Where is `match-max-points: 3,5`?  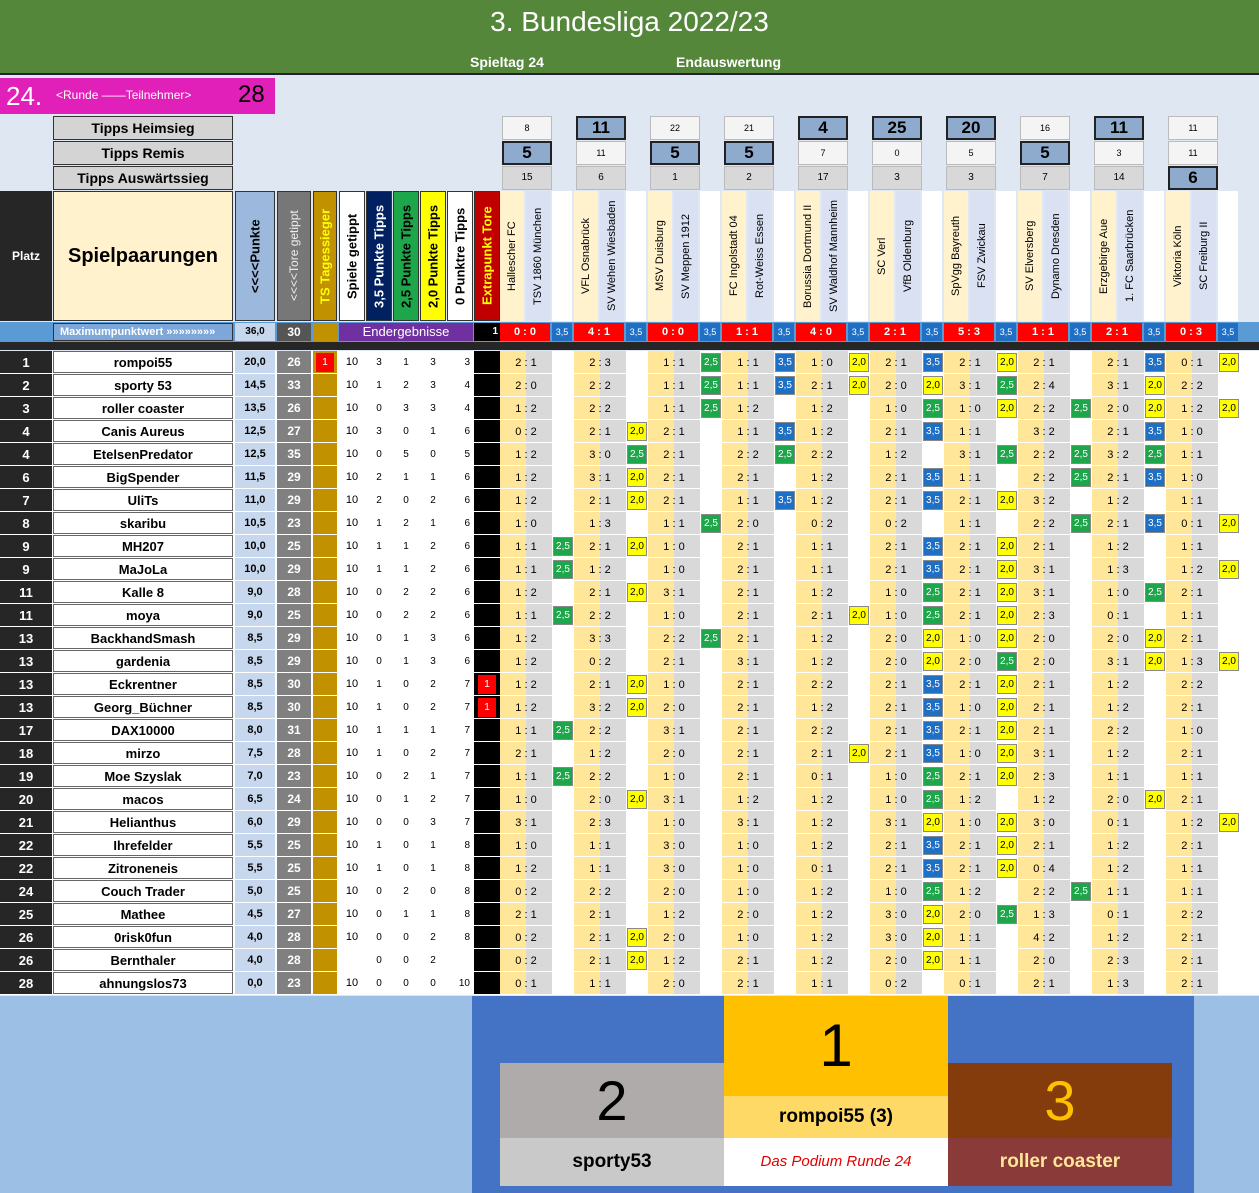
match-max-points: 3,5 is located at coordinates (932, 332).